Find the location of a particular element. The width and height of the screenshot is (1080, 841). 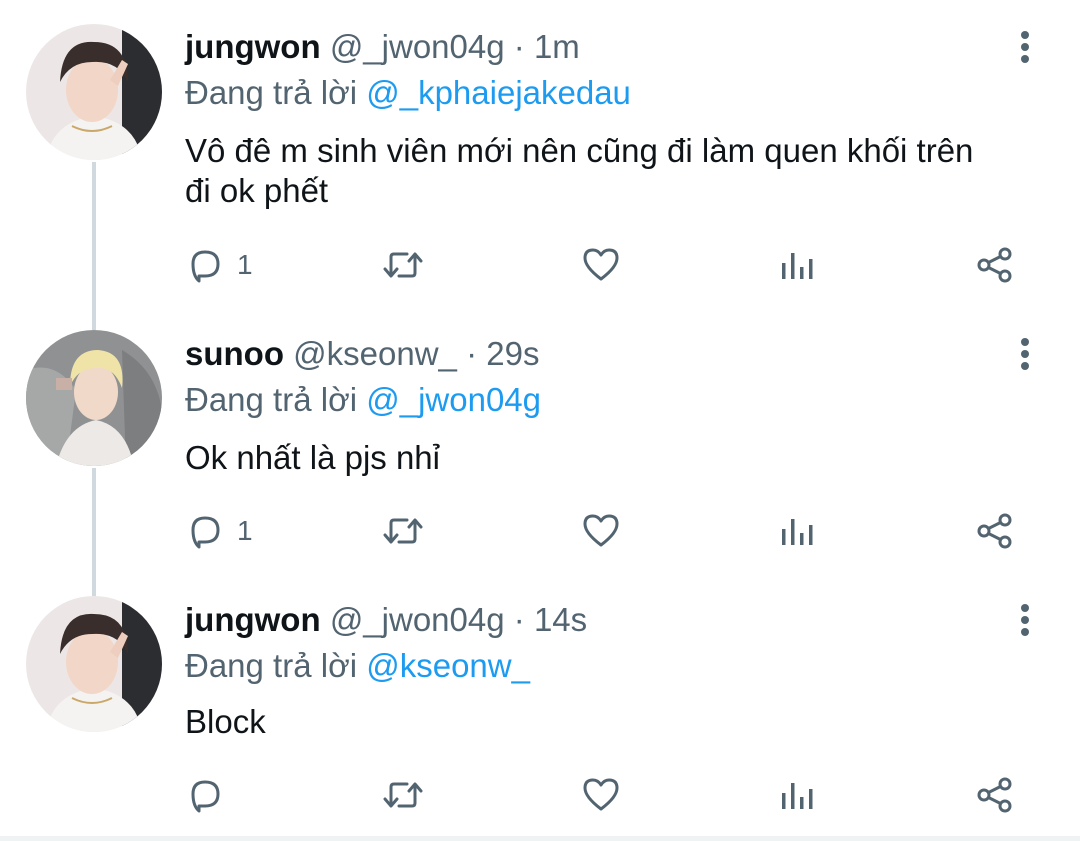

user-handle: @kseonw_ is located at coordinates (375, 353).